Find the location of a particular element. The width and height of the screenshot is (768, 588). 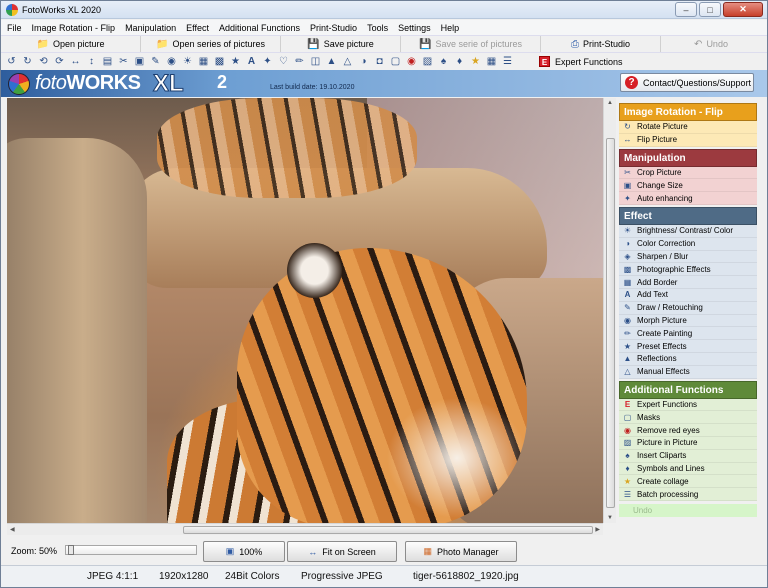

sidebar-item-batch-processing: ☰ Batch processing is located at coordinates (688, 494).